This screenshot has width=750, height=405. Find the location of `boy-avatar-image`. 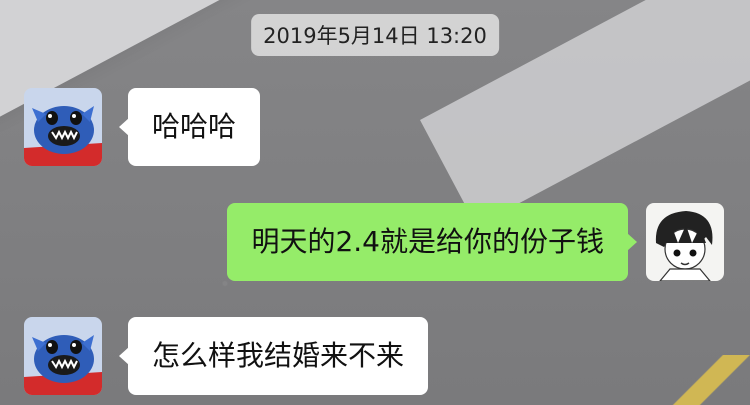

boy-avatar-image is located at coordinates (685, 242).